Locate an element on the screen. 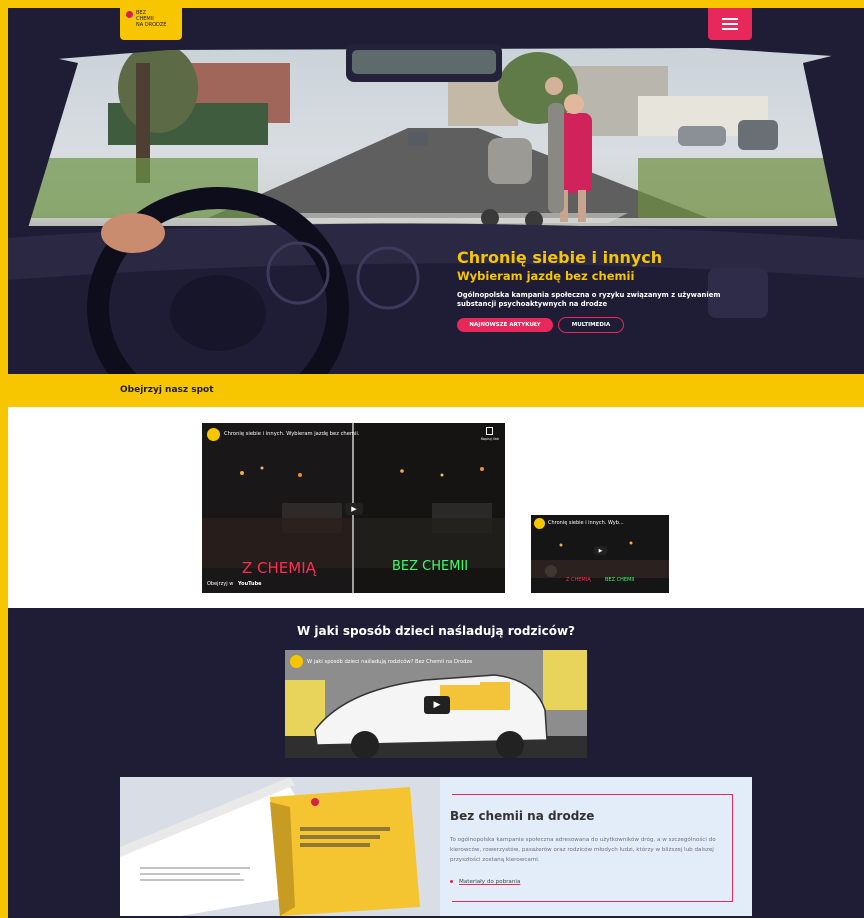 The height and width of the screenshot is (918, 864). bullet-icon is located at coordinates (451, 881).